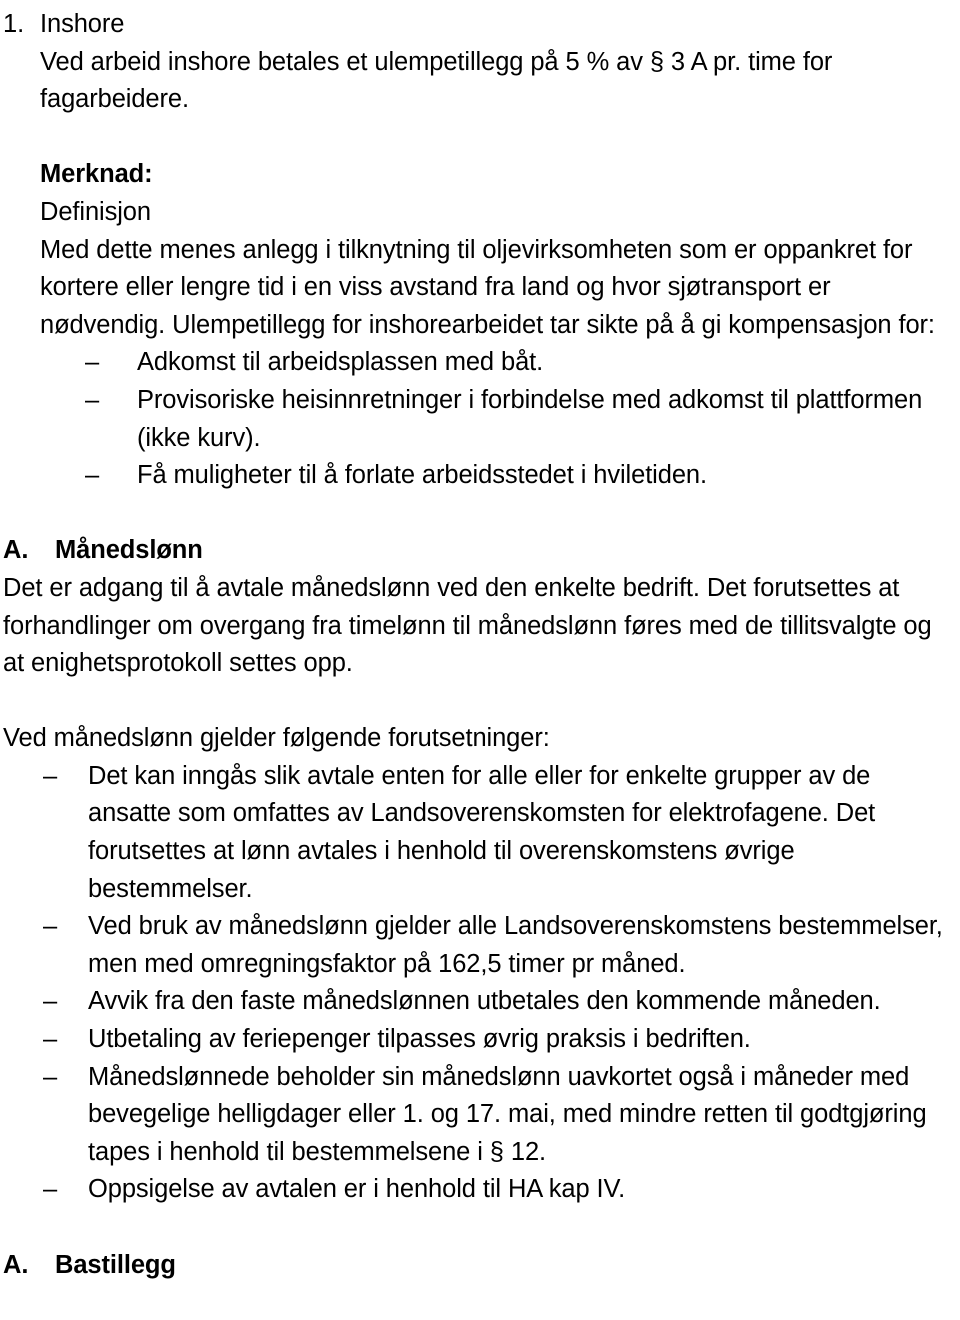 The height and width of the screenshot is (1320, 960). What do you see at coordinates (95, 211) in the screenshot?
I see `merknad-subheading: Definisjon` at bounding box center [95, 211].